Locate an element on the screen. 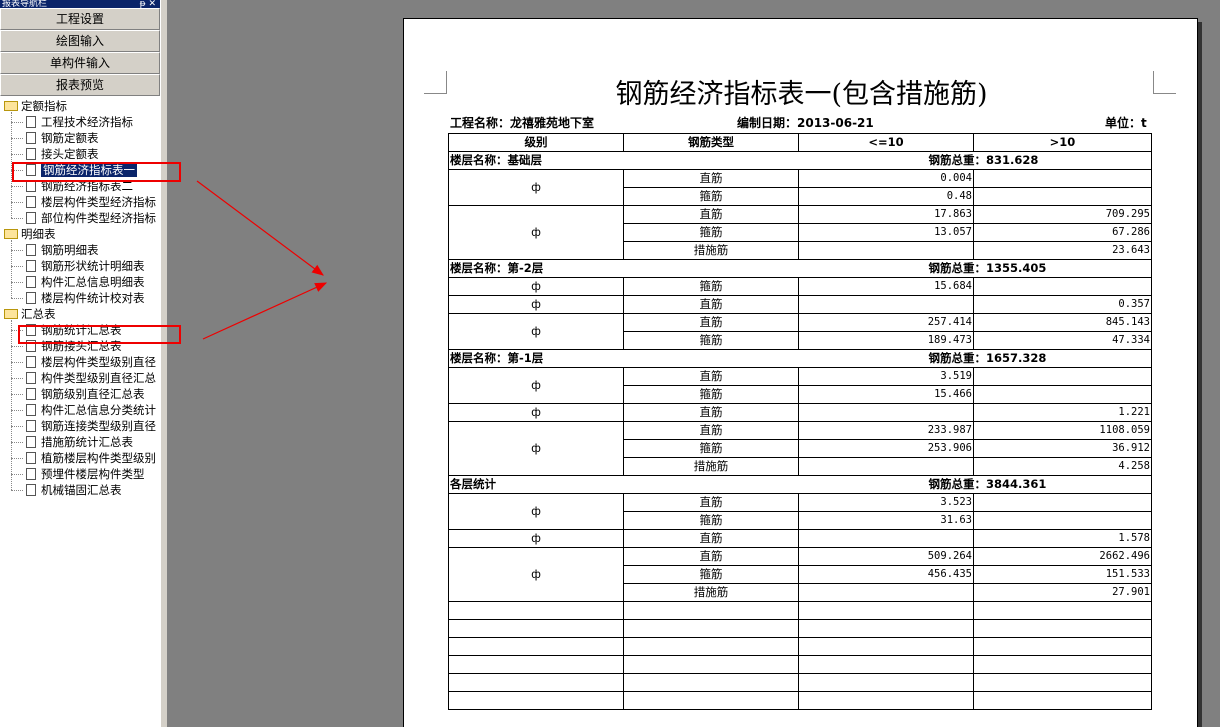 This screenshot has width=1220, height=727. tree-item: 楼层构件统计校对表 is located at coordinates (85, 298).